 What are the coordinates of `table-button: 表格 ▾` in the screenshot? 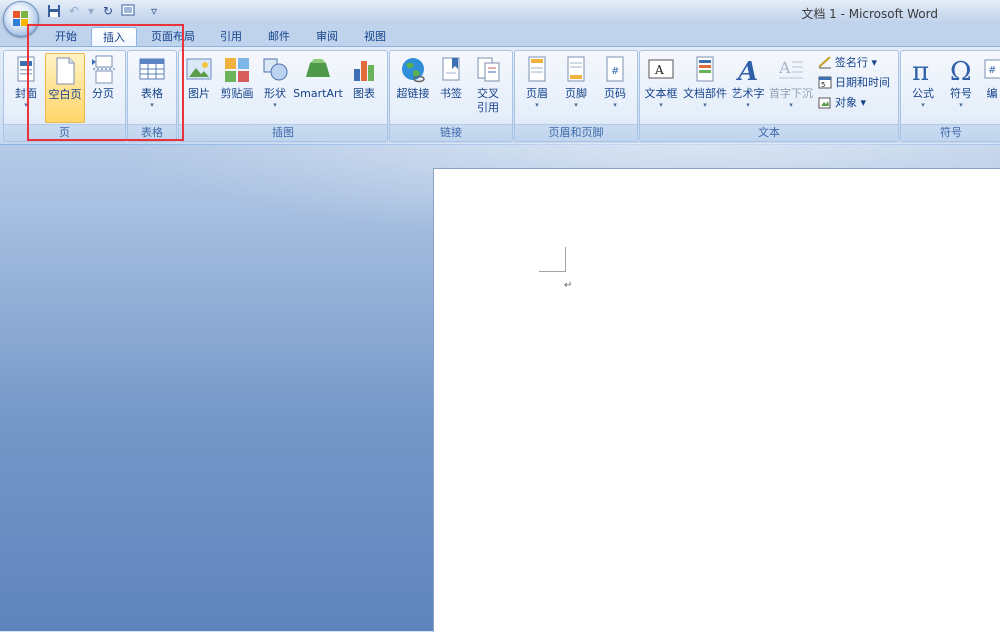 It's located at (152, 87).